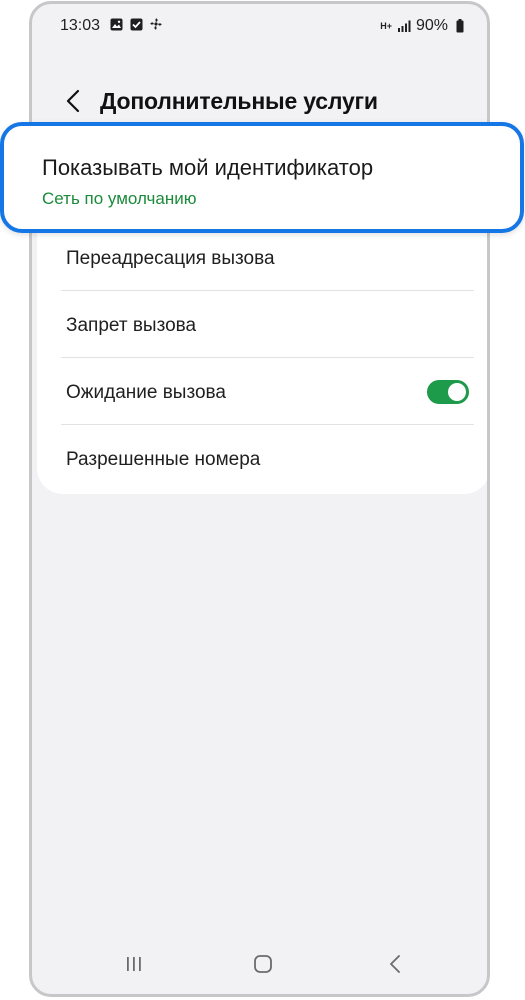 The image size is (525, 1000). I want to click on status-icons-left, so click(136, 24).